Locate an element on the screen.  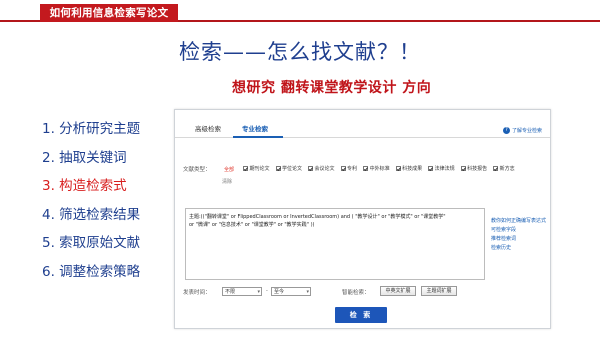
query-help-links: 教你如何正确编写表达式 可检索字段 推荐检索词 检索历史 is located at coordinates (518, 235).